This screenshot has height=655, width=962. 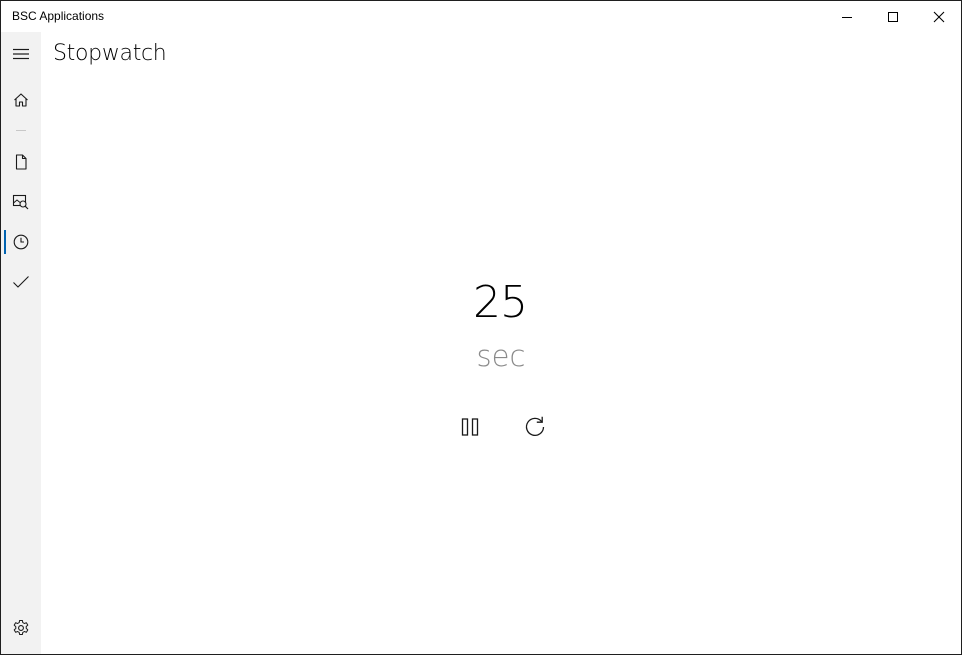 I want to click on clock-icon, so click(x=21, y=242).